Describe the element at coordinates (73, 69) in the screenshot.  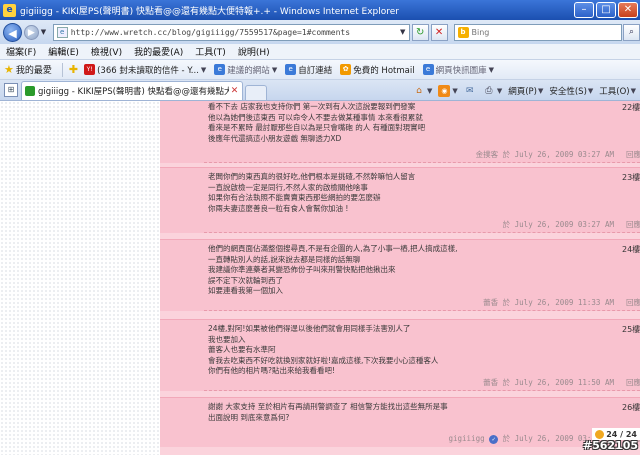
I see `add-favorite-icon: ✚` at that location.